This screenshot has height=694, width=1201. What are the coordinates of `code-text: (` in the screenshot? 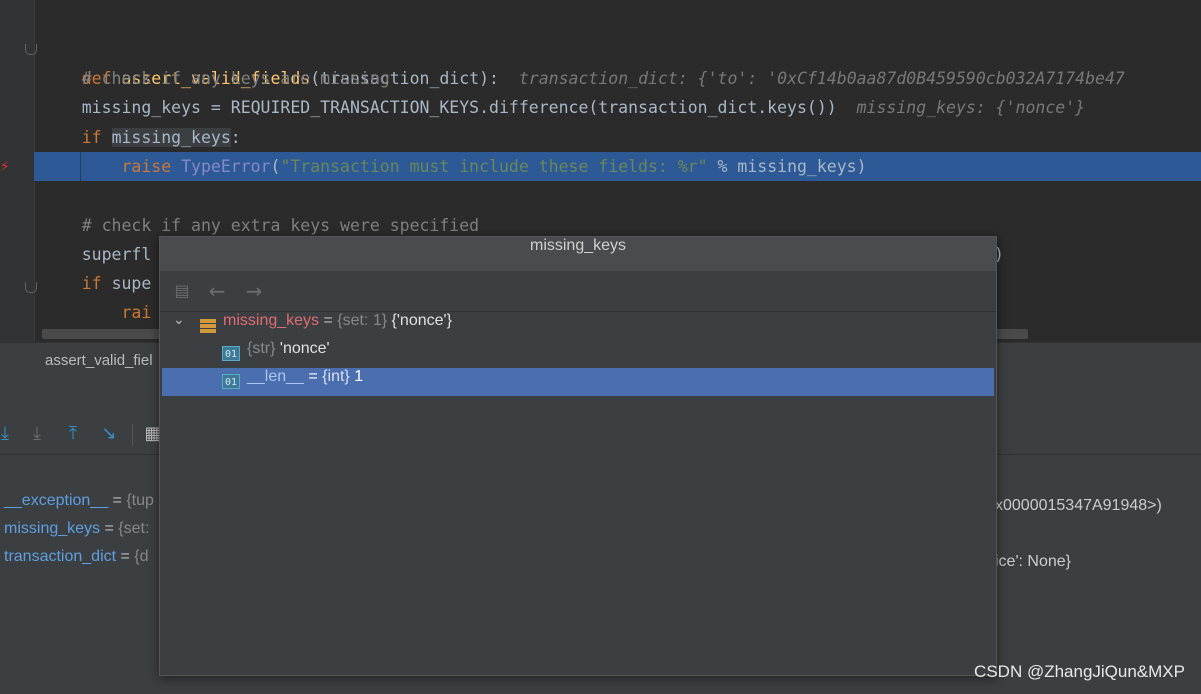 It's located at (275, 166).